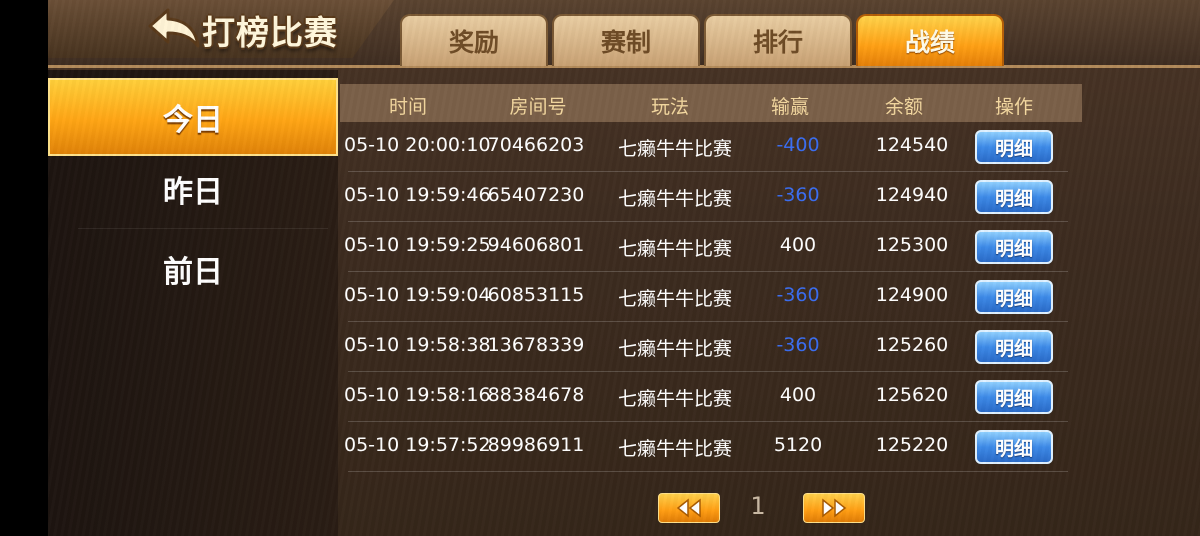 This screenshot has height=536, width=1200. What do you see at coordinates (536, 145) in the screenshot?
I see `cell-room: 70466203` at bounding box center [536, 145].